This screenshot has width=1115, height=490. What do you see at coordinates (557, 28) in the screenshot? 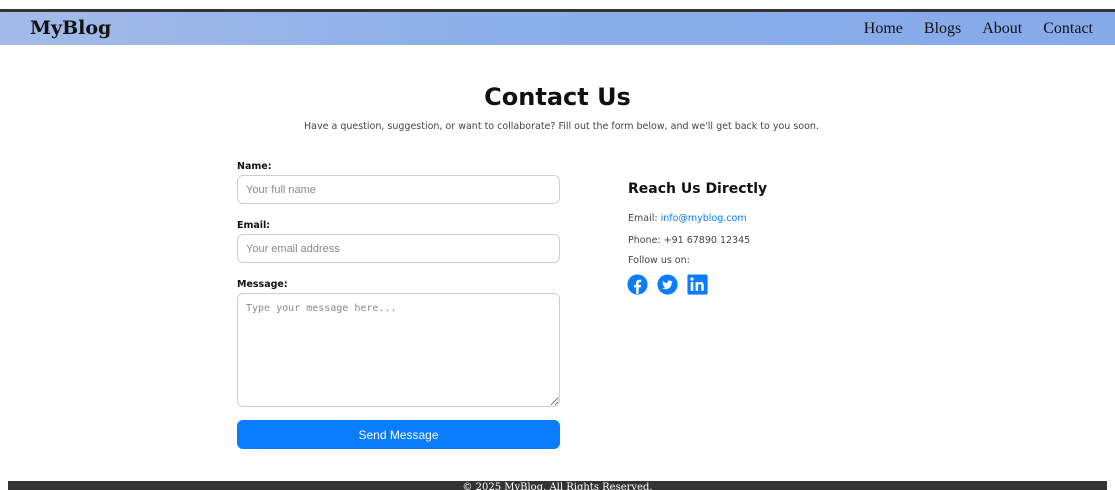
I see `navbar: MyBlog Home Blogs About Contact` at bounding box center [557, 28].